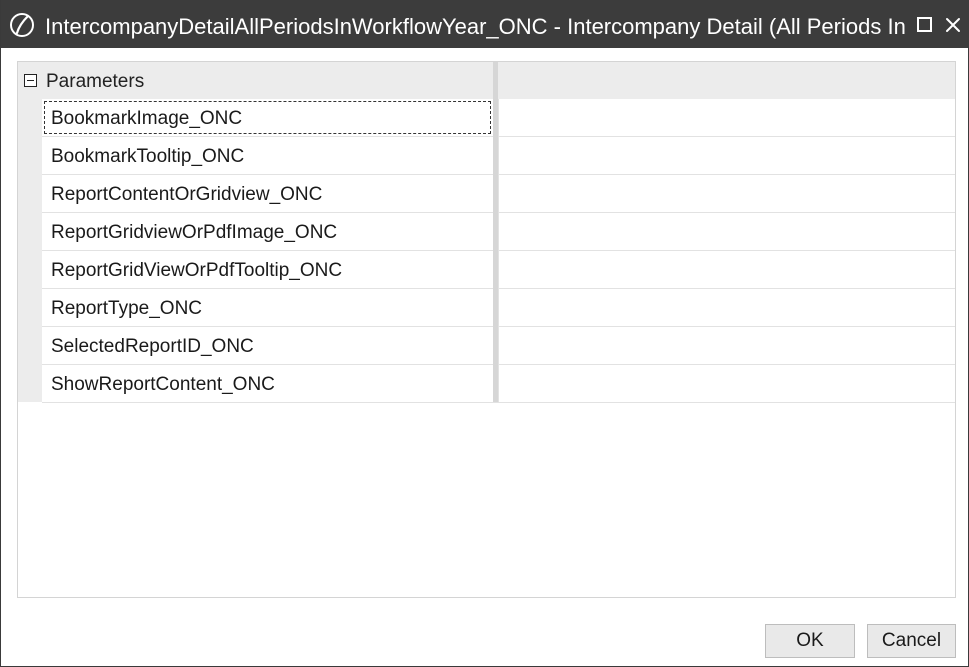 Image resolution: width=969 pixels, height=667 pixels. I want to click on property-row: ReportType_ONC, so click(498, 308).